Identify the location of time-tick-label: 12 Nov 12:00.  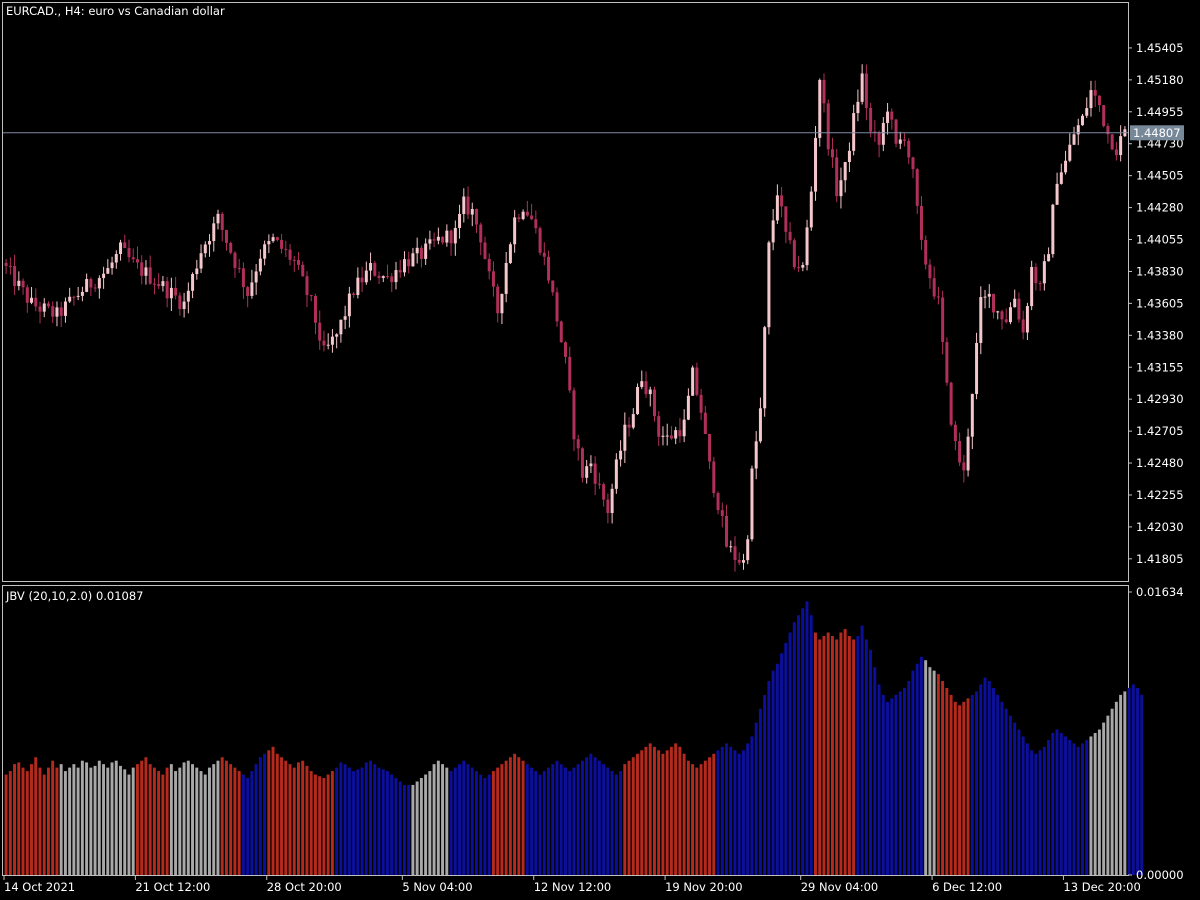
(573, 887).